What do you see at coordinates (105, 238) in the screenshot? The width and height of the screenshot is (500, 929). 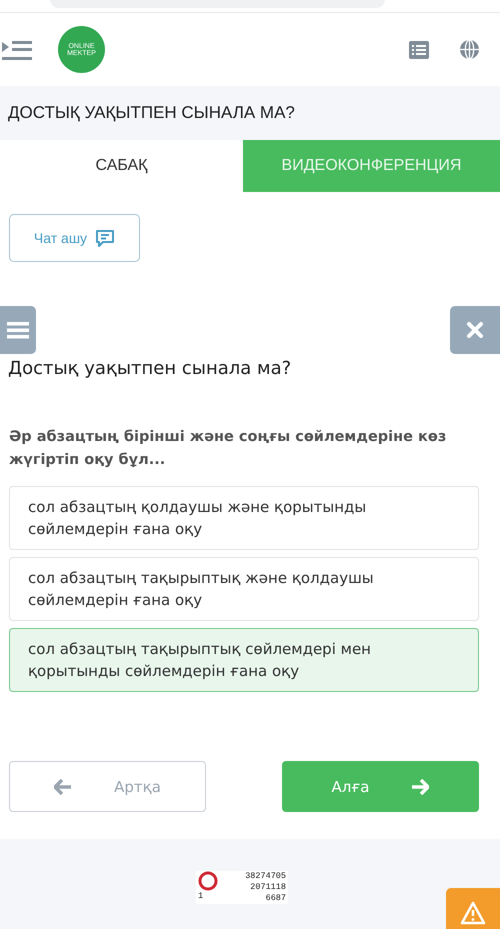 I see `chat-icon` at bounding box center [105, 238].